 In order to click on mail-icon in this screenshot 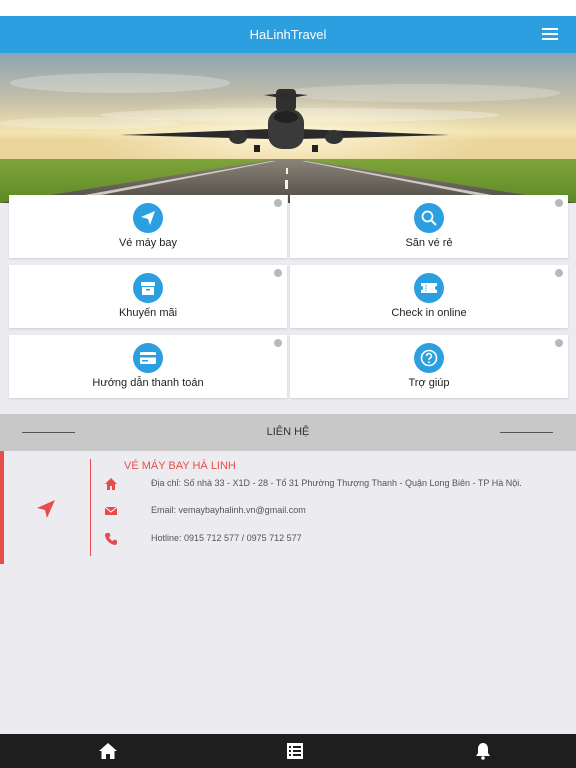, I will do `click(111, 511)`.